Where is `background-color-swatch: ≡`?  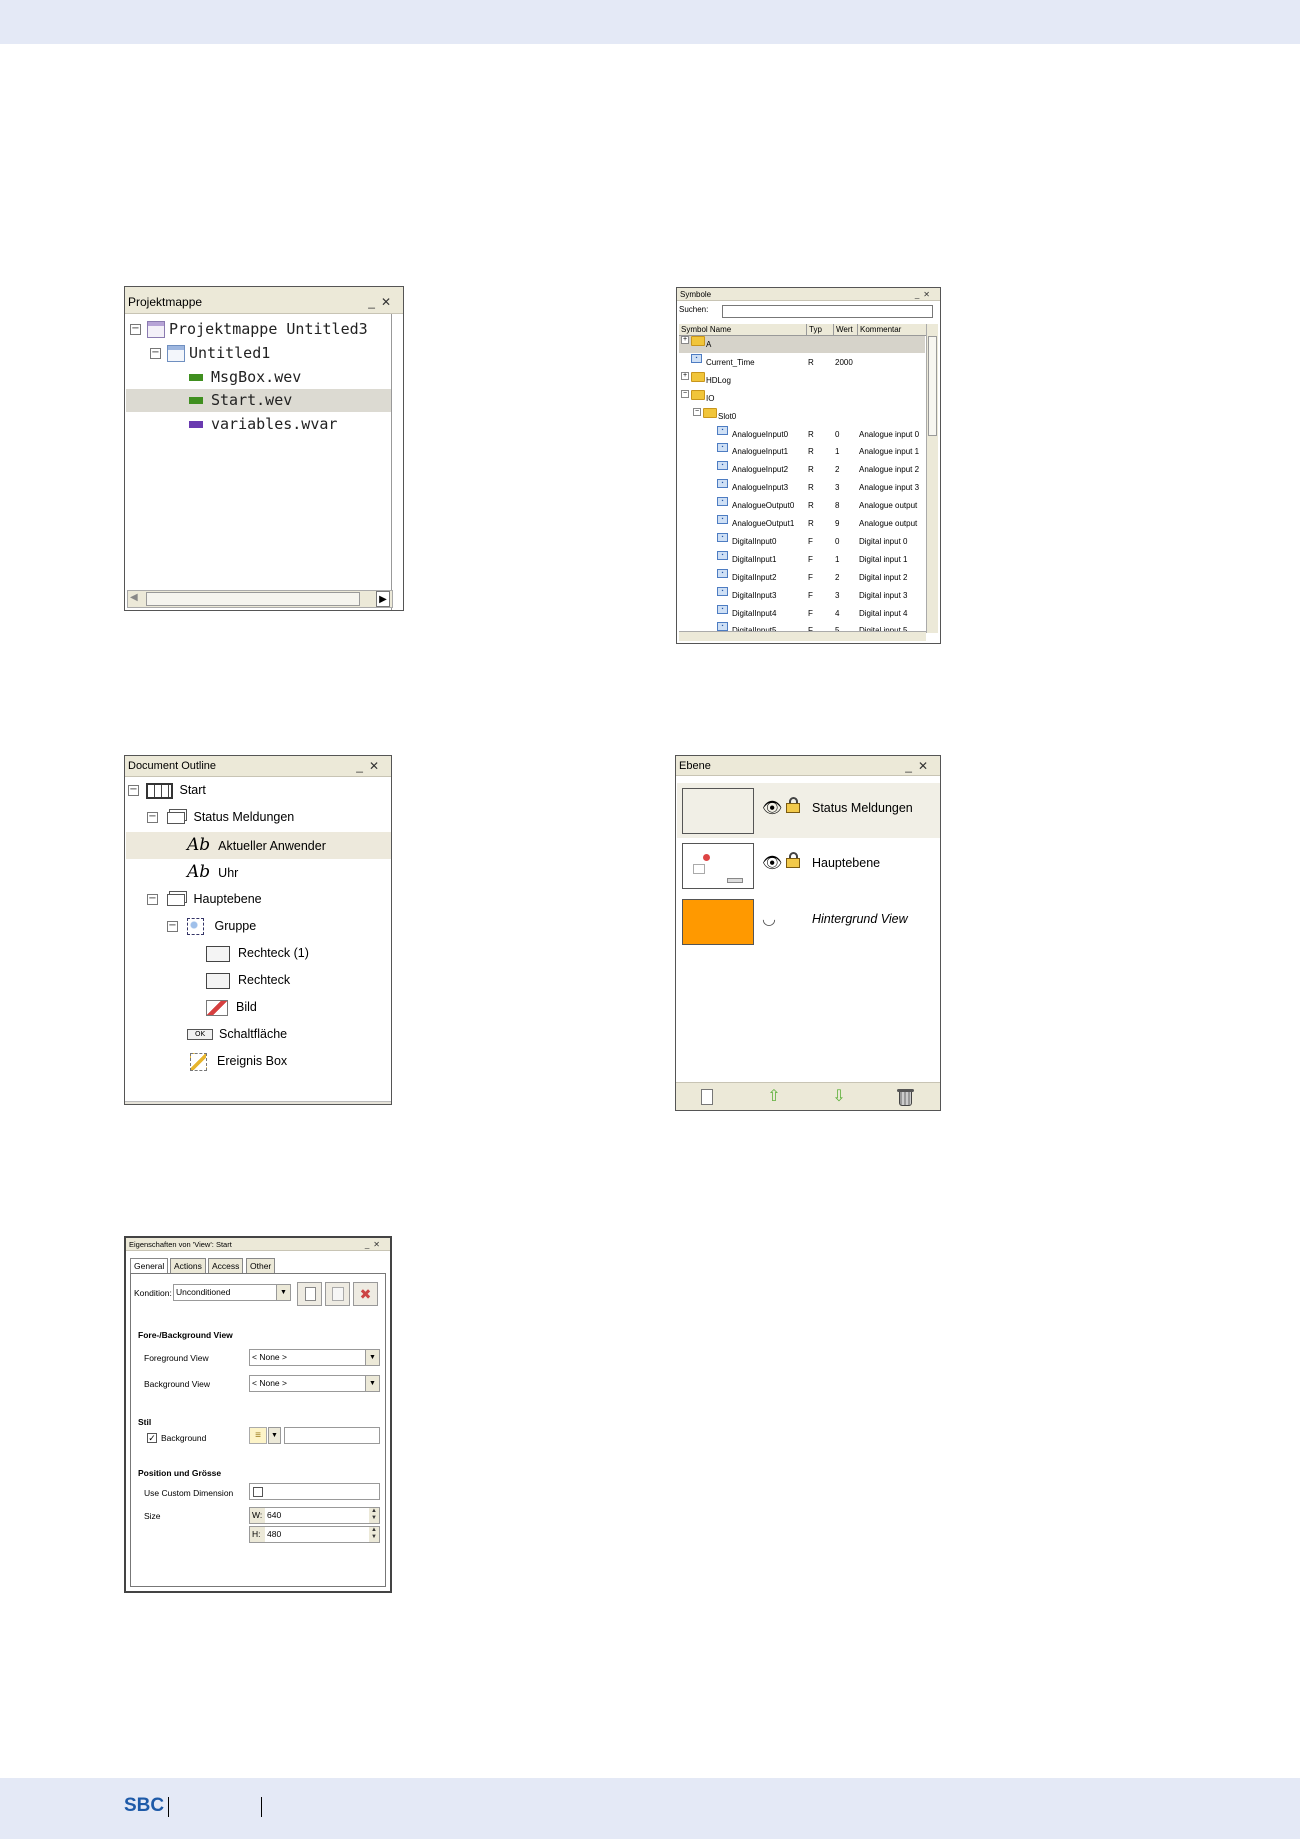 background-color-swatch: ≡ is located at coordinates (258, 1435).